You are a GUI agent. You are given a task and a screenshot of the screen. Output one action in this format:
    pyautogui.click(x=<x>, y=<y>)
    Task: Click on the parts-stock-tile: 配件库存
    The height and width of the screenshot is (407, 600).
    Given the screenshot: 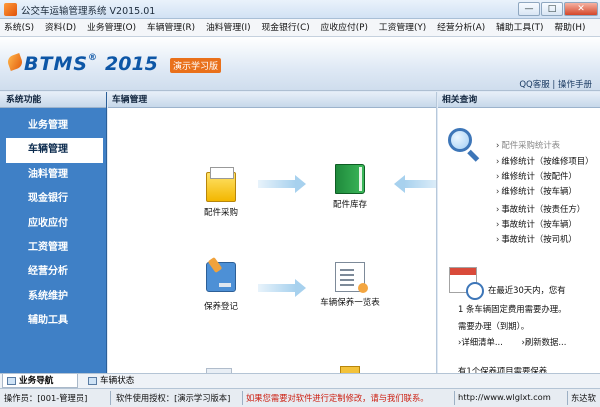 What is the action you would take?
    pyautogui.click(x=350, y=187)
    